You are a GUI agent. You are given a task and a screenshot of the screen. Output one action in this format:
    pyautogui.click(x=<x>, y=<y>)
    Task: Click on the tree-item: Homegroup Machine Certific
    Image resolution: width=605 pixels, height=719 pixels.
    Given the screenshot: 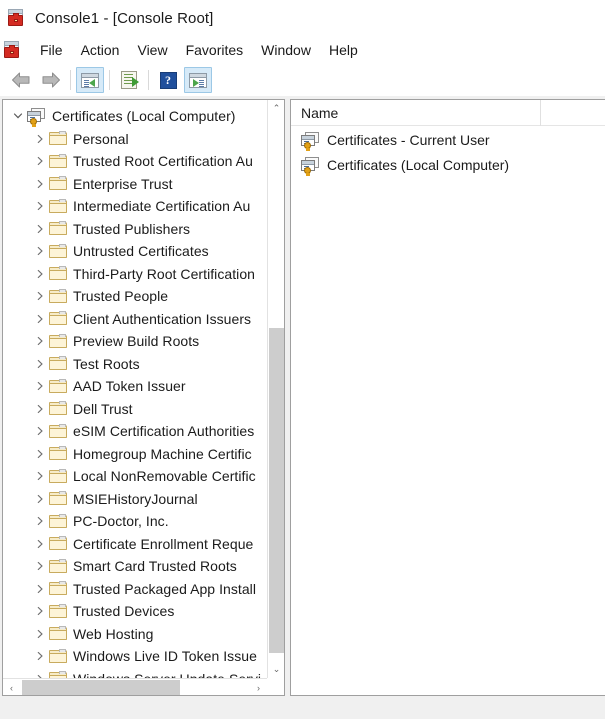 What is the action you would take?
    pyautogui.click(x=135, y=454)
    